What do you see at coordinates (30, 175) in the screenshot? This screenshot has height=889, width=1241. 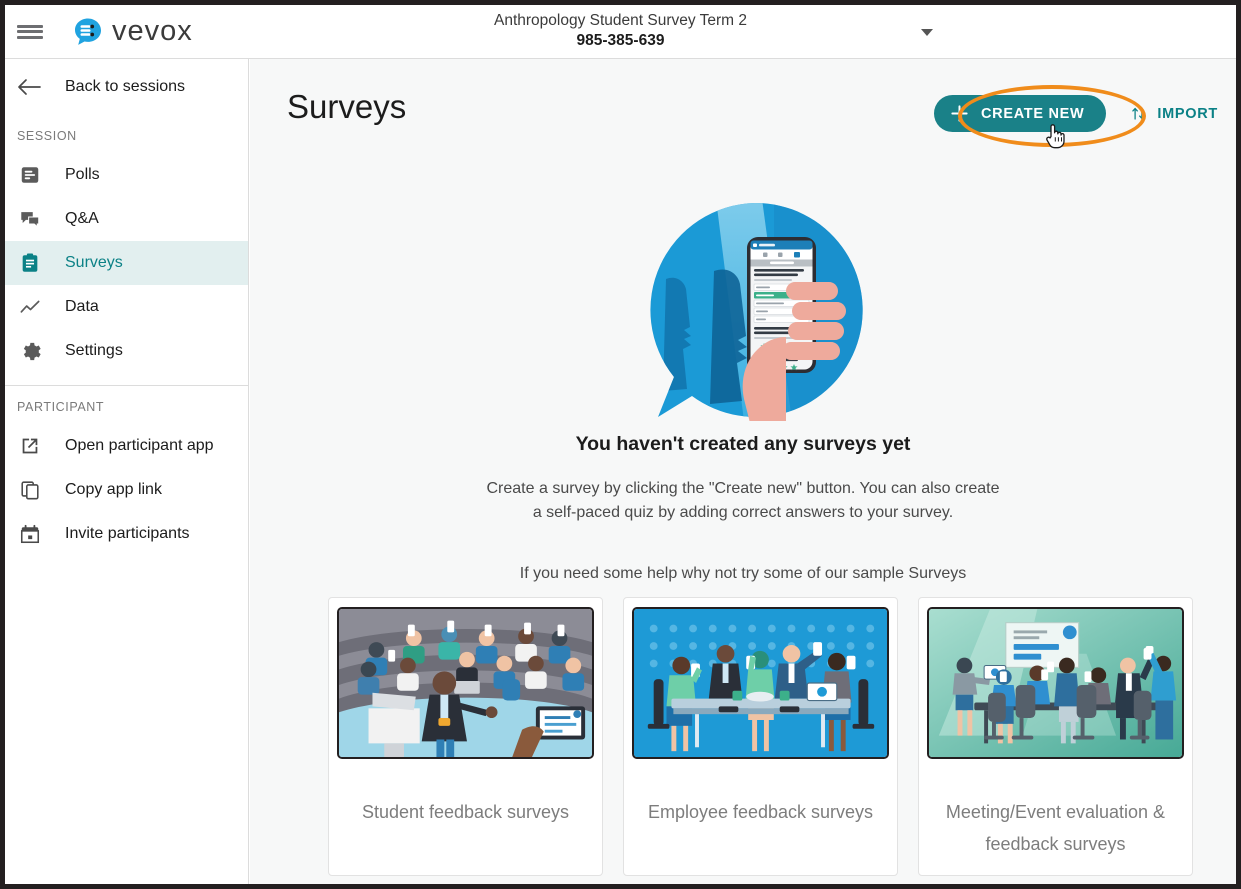 I see `polls-icon` at bounding box center [30, 175].